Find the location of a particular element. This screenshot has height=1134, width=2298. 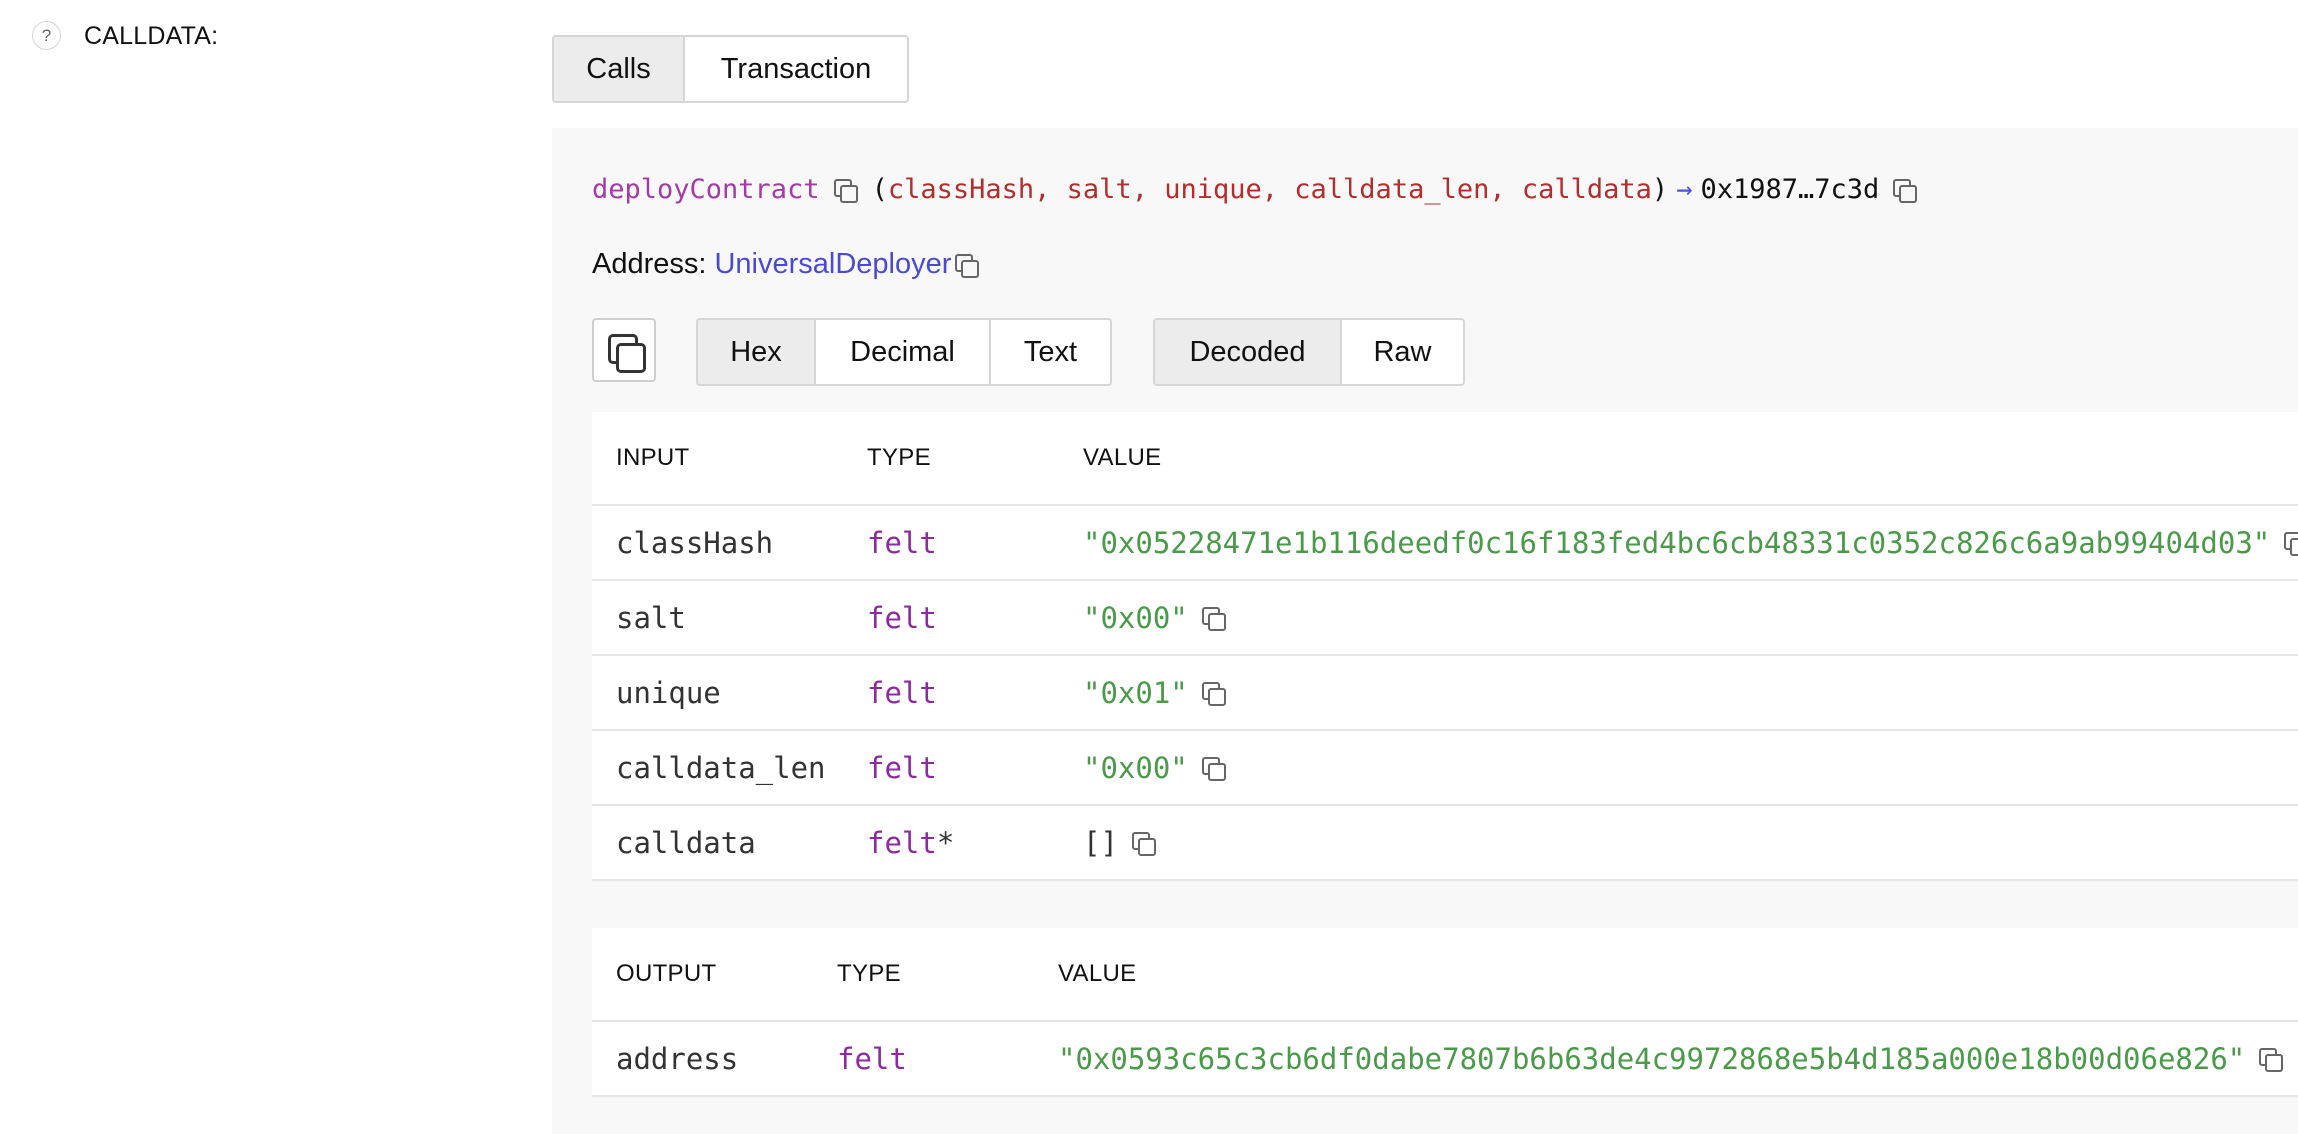

paren-open: ( is located at coordinates (879, 189).